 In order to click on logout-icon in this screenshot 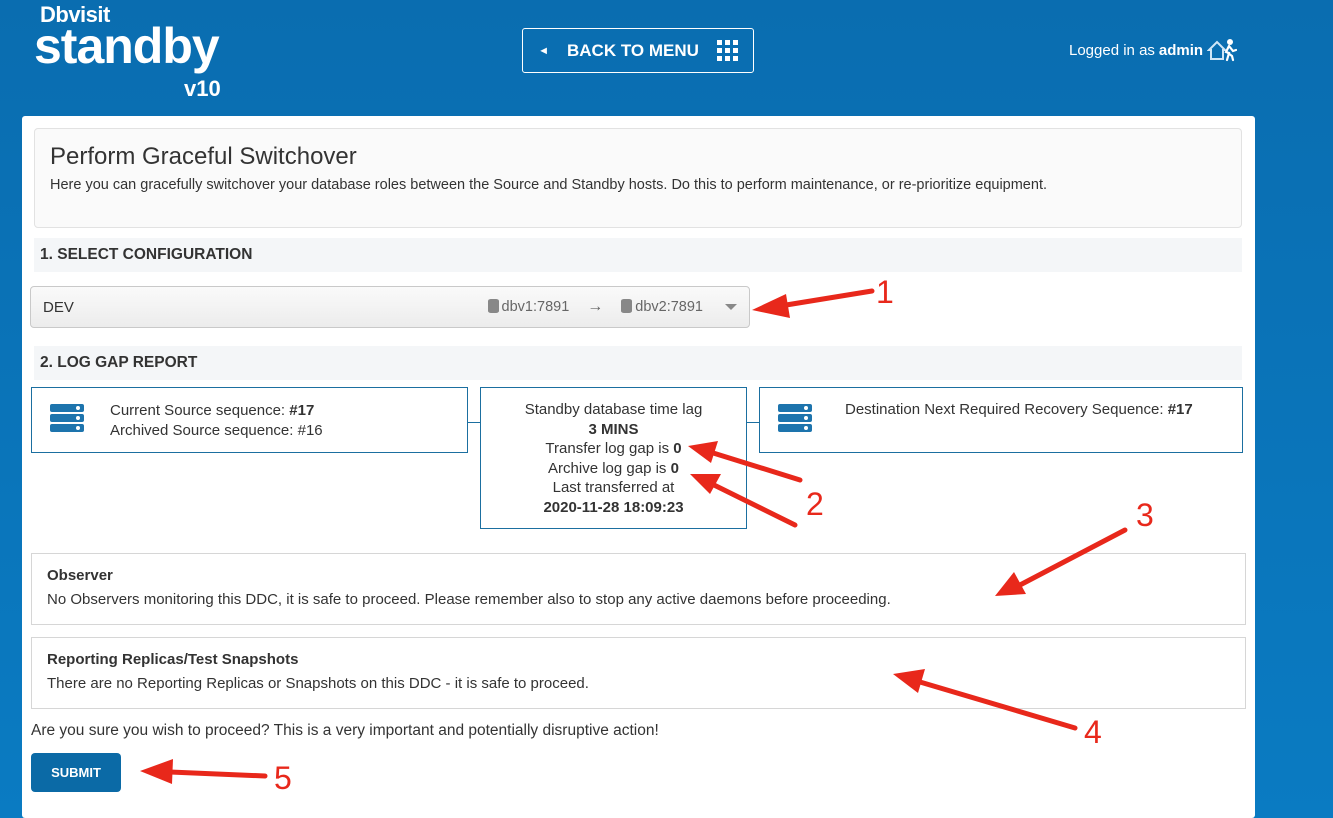, I will do `click(1222, 50)`.